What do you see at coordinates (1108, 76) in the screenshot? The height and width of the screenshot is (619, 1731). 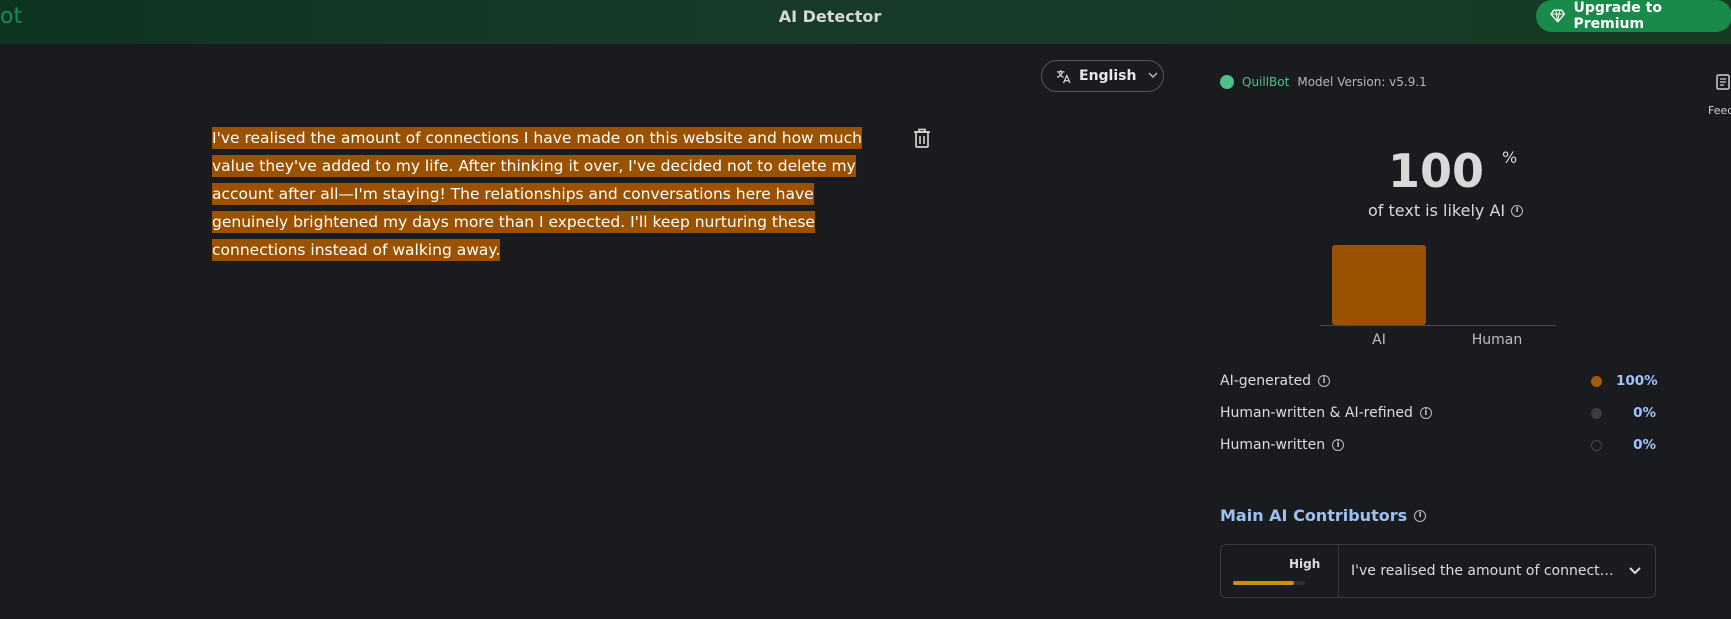 I see `language-label: English` at bounding box center [1108, 76].